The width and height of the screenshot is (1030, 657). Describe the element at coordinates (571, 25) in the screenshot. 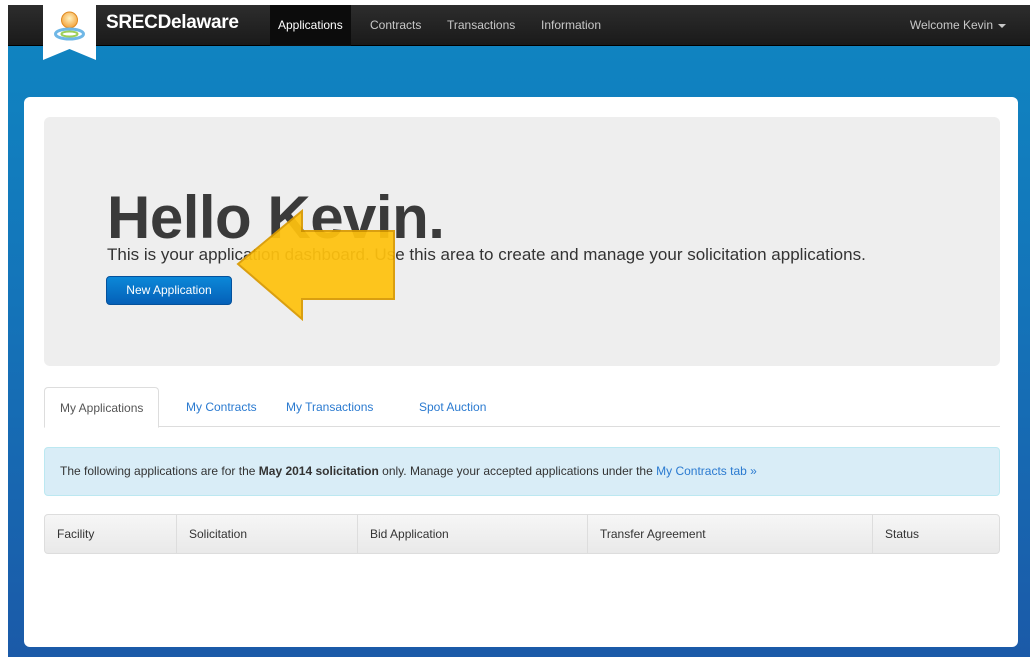

I see `nav-information: Information` at that location.